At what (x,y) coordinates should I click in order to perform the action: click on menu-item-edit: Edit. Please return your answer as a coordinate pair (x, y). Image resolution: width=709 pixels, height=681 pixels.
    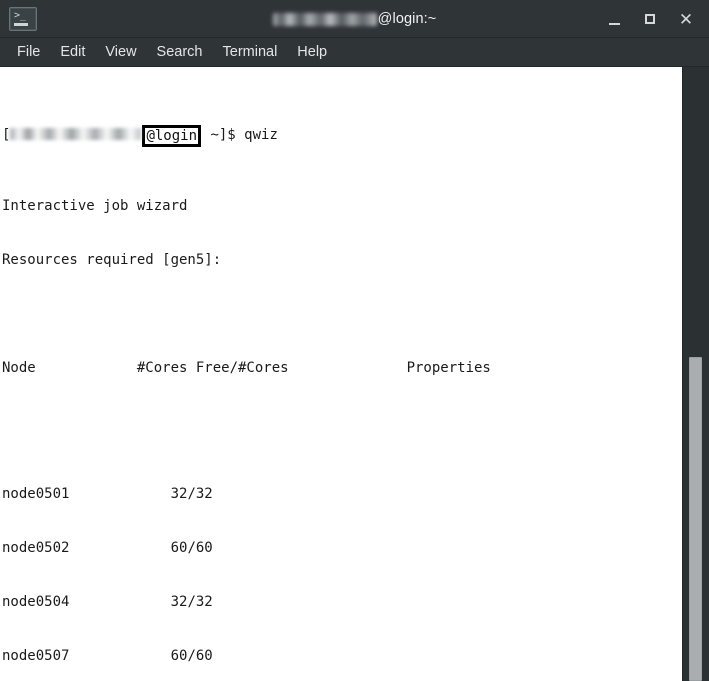
    Looking at the image, I should click on (72, 52).